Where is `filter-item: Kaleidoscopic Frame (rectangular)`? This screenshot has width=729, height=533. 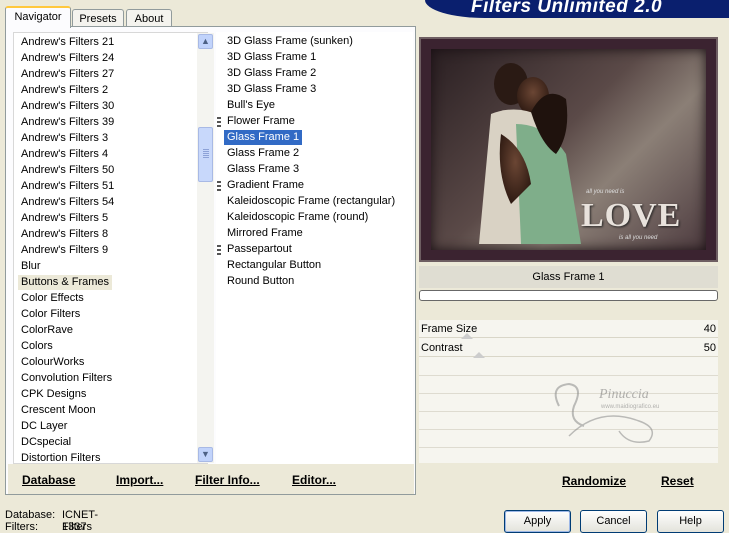 filter-item: Kaleidoscopic Frame (rectangular) is located at coordinates (311, 201).